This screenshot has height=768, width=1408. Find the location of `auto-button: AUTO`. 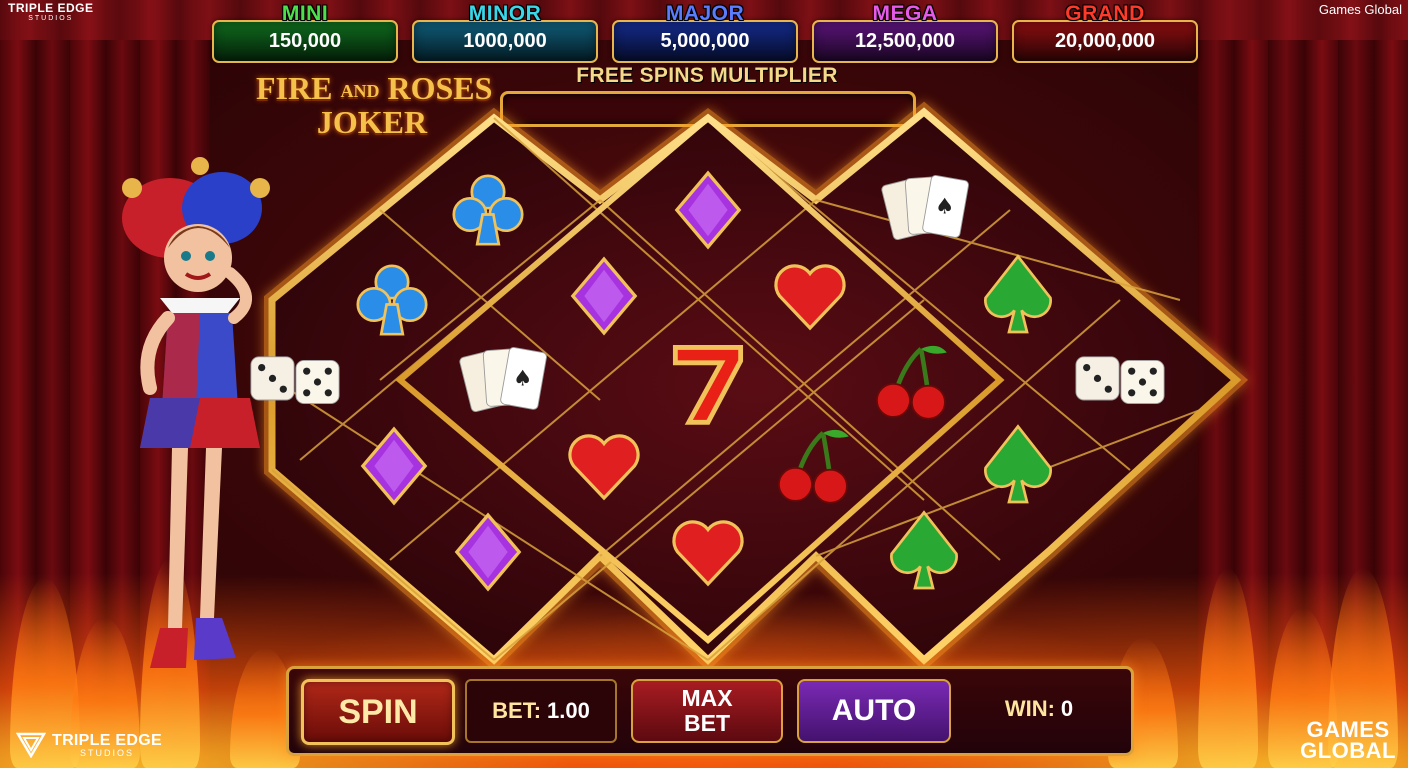

auto-button: AUTO is located at coordinates (874, 711).